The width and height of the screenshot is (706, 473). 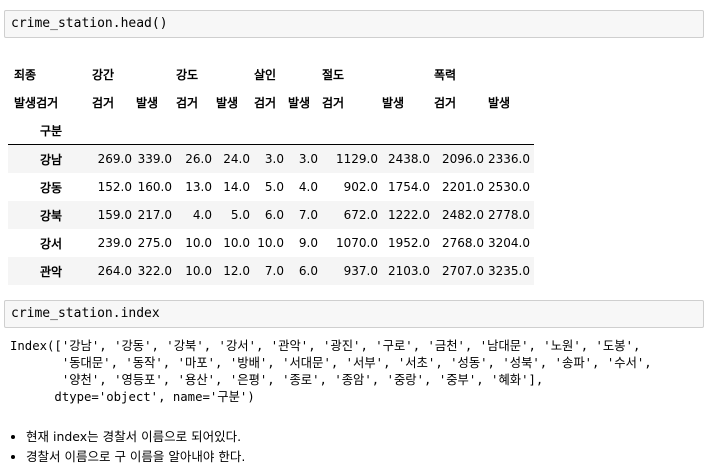 What do you see at coordinates (333, 74) in the screenshot?
I see `column-header: 절도` at bounding box center [333, 74].